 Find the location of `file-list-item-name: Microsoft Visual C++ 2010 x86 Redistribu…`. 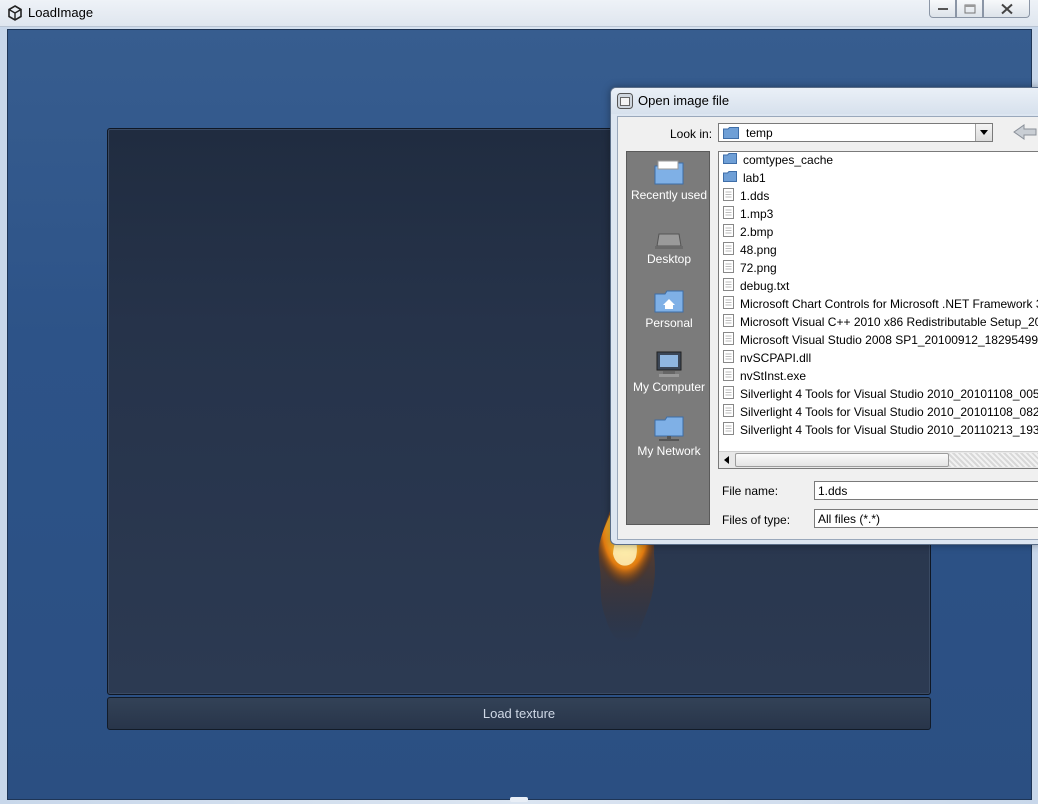

file-list-item-name: Microsoft Visual C++ 2010 x86 Redistribu… is located at coordinates (889, 322).